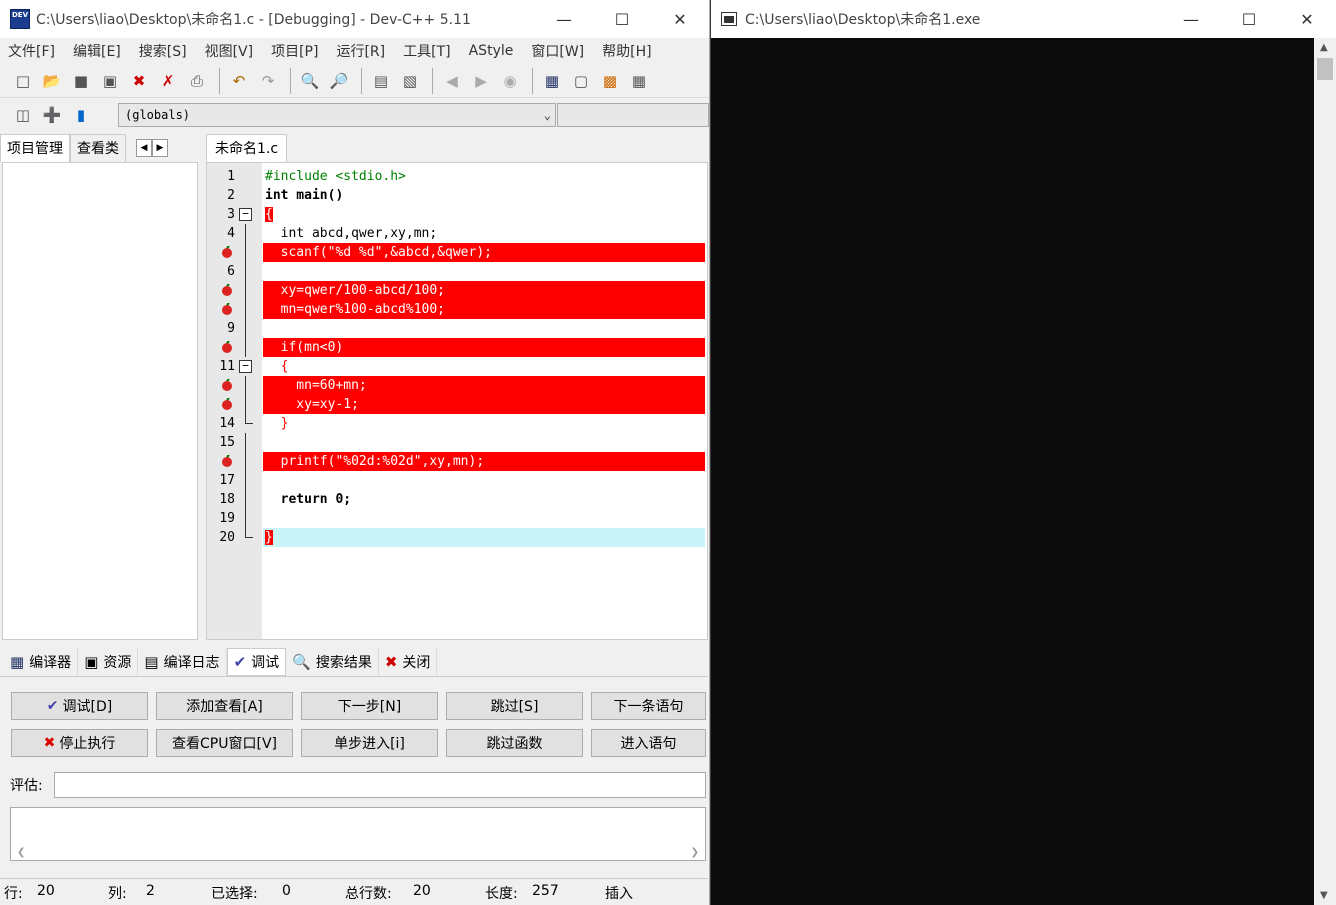 The height and width of the screenshot is (905, 1336). Describe the element at coordinates (23, 81) in the screenshot. I see `new-file-icon: □` at that location.